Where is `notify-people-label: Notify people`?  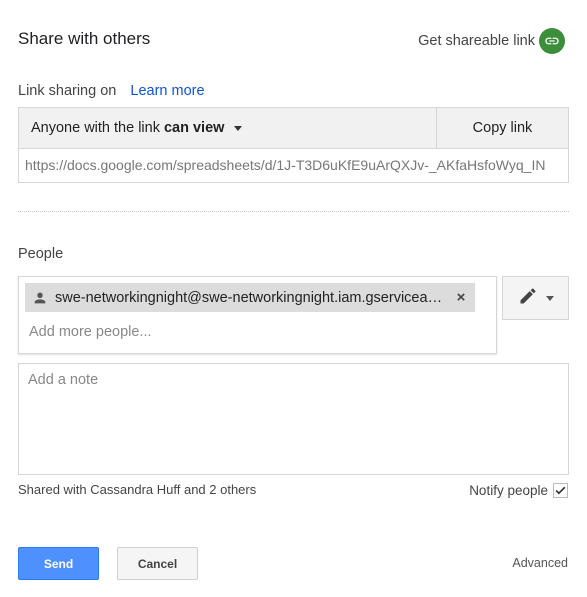 notify-people-label: Notify people is located at coordinates (508, 490).